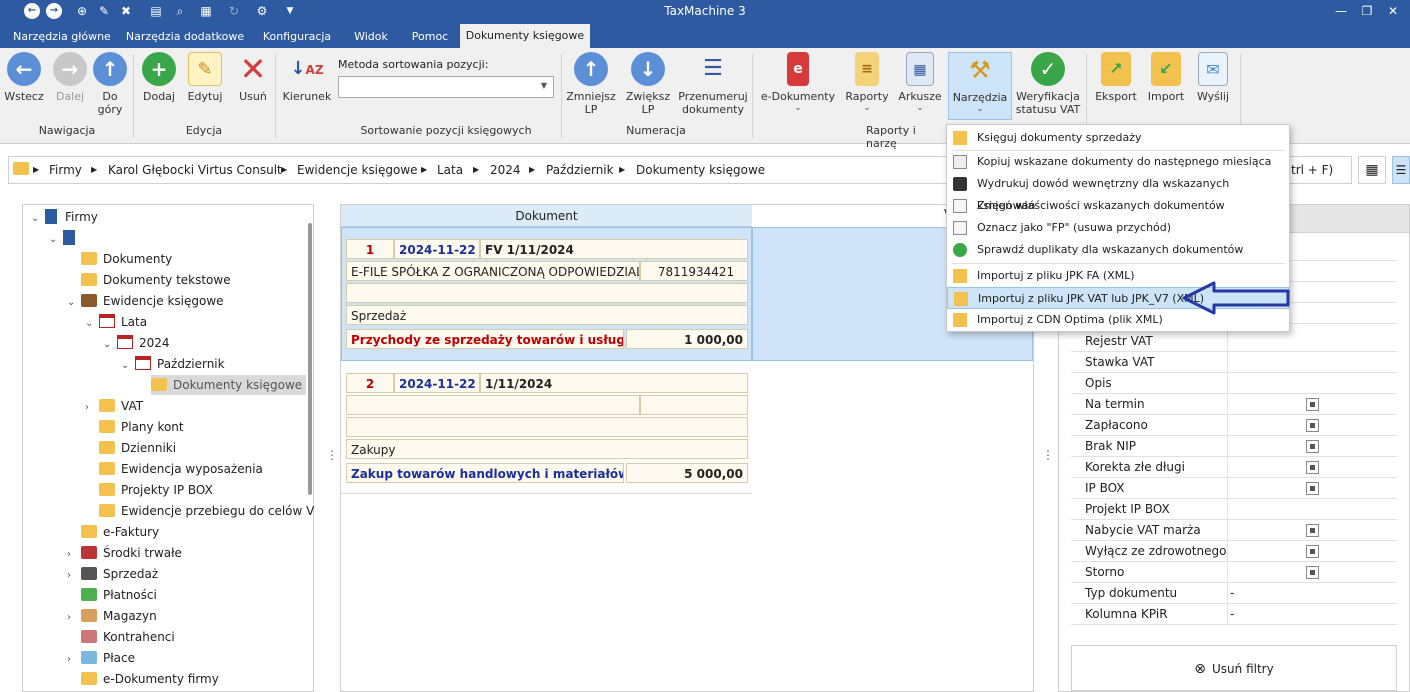 This screenshot has height=692, width=1410. What do you see at coordinates (137, 448) in the screenshot?
I see `tree-node: Dzienniki` at bounding box center [137, 448].